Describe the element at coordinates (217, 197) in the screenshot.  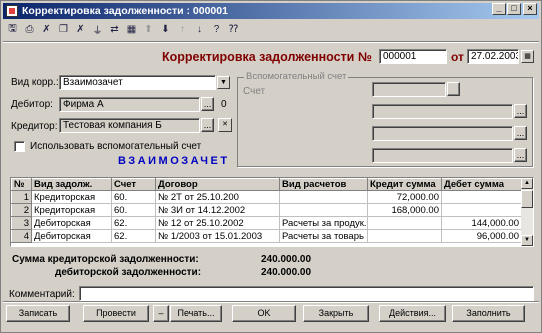
I see `cell-dogovor: № 2Т от 25.10.200` at that location.